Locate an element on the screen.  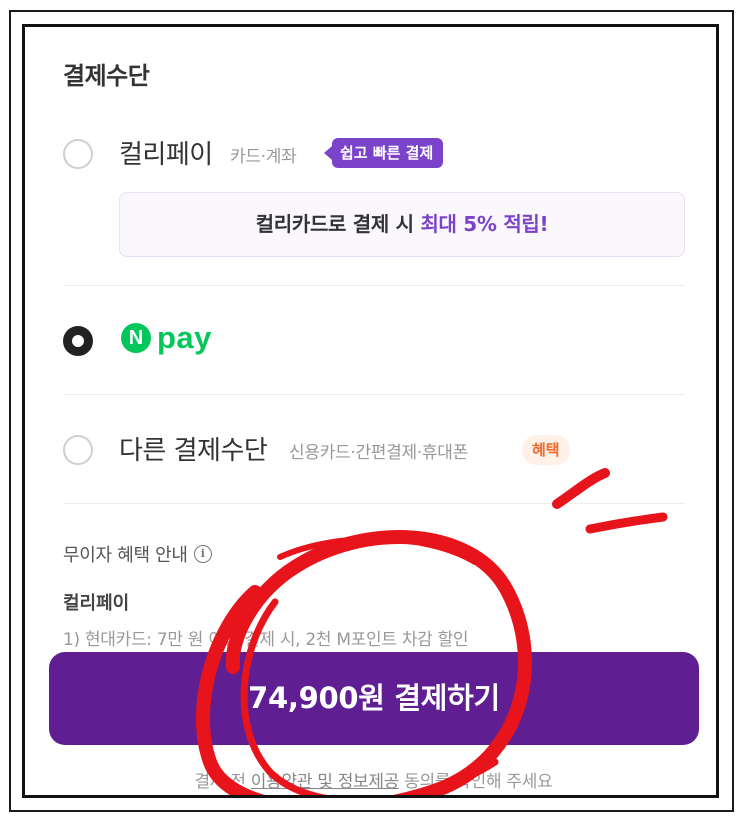
radio-npay is located at coordinates (78, 341).